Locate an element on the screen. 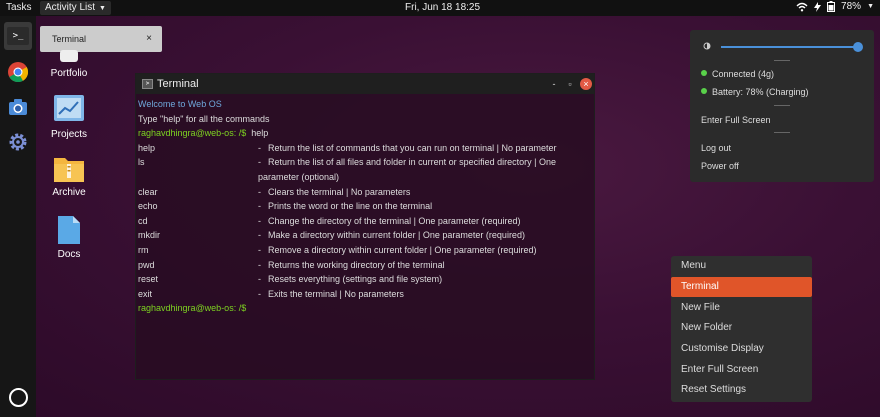 The width and height of the screenshot is (880, 417). battery-status: Battery: 78% (Charging) is located at coordinates (755, 92).